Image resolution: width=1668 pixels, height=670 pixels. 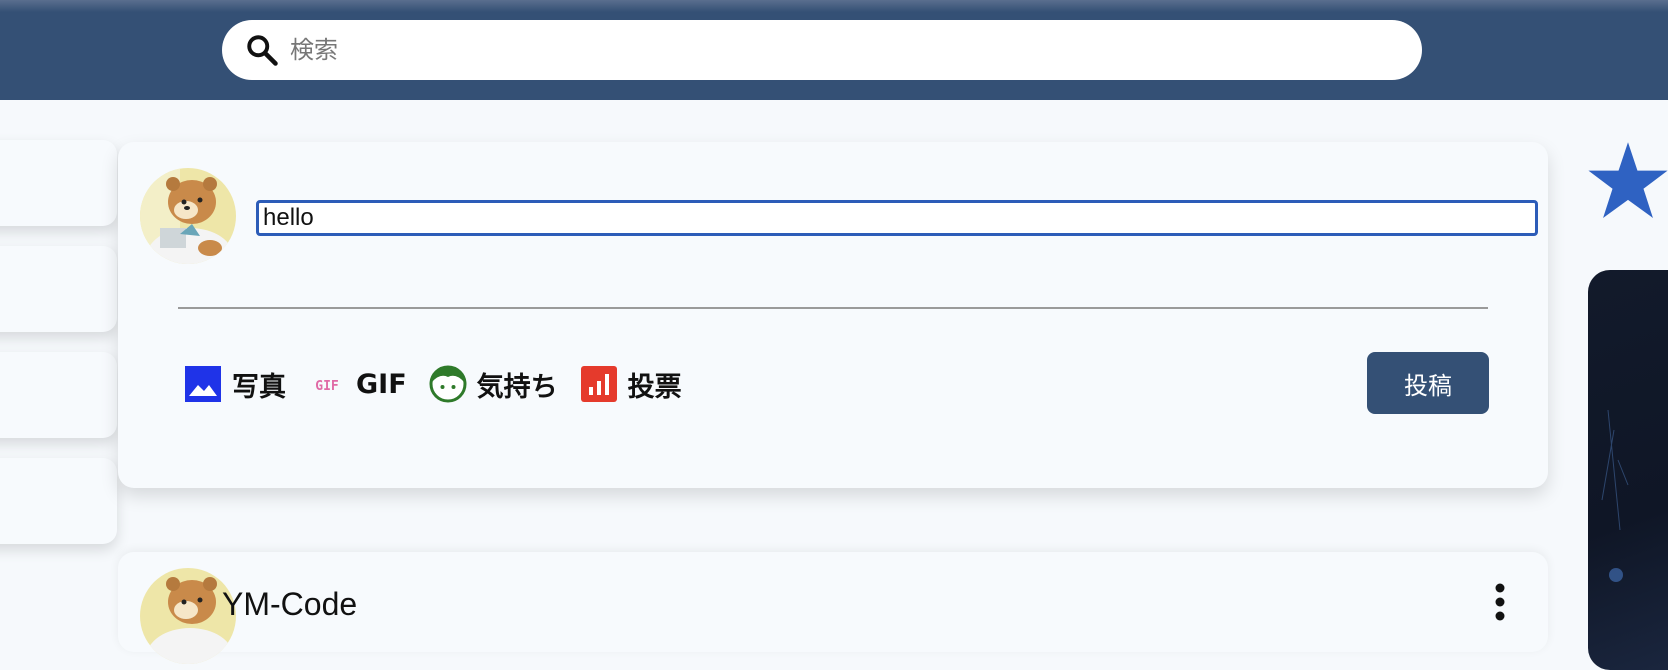 I want to click on search-input, so click(x=830, y=50).